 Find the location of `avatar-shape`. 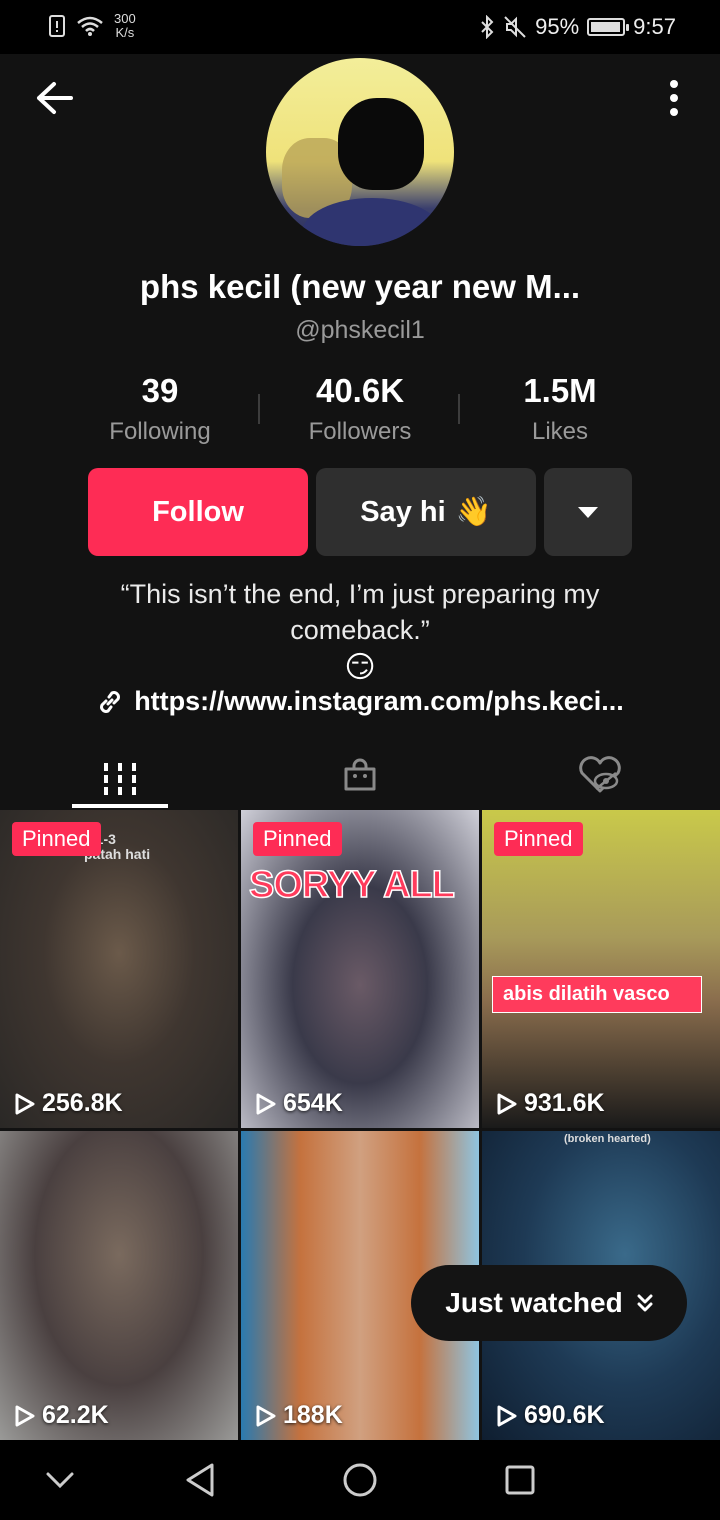

avatar-shape is located at coordinates (381, 144).